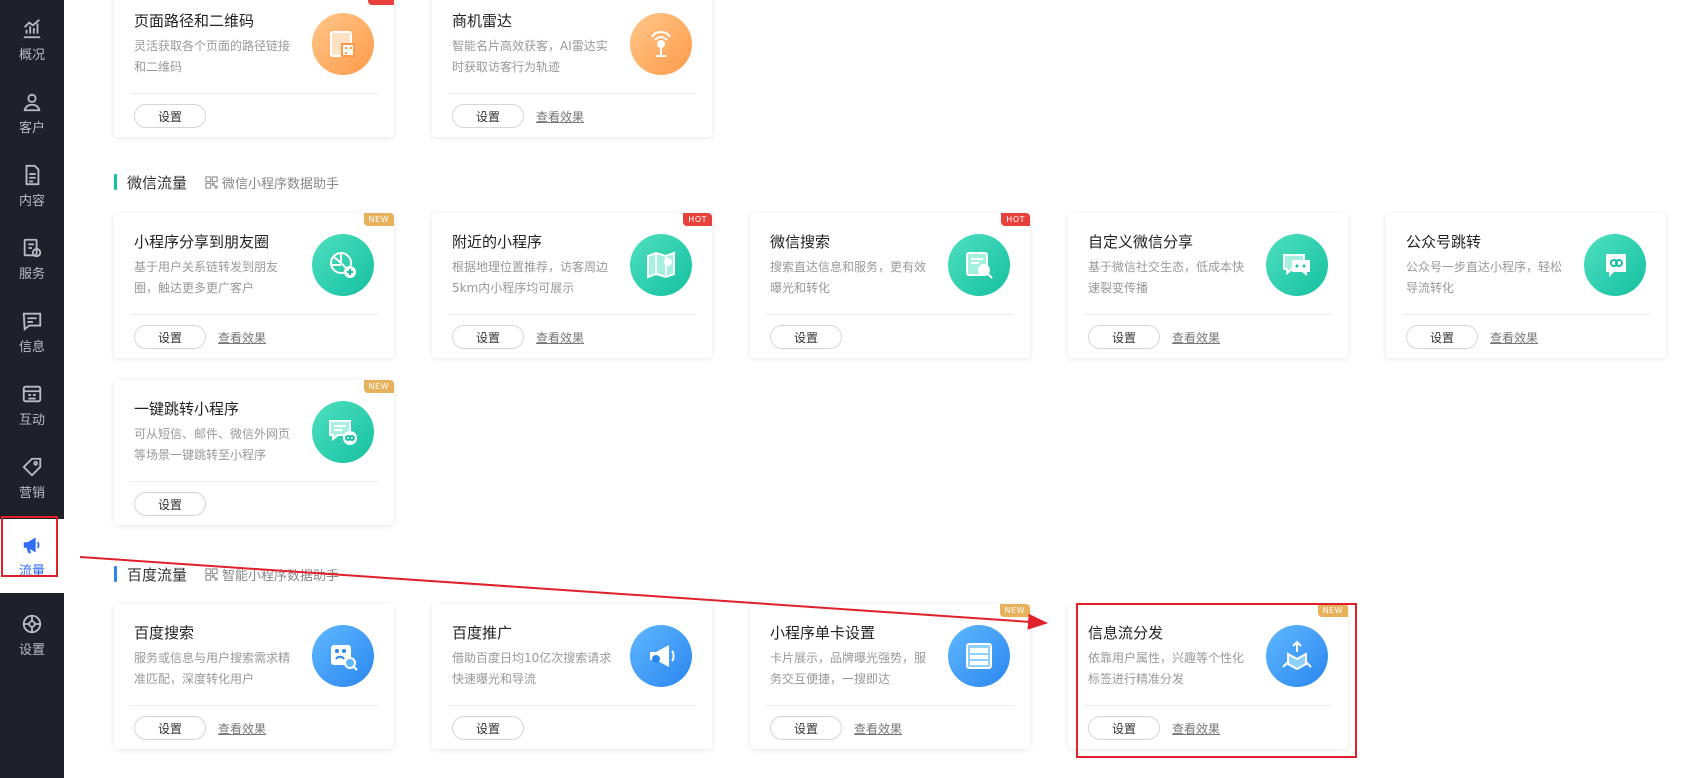 Image resolution: width=1701 pixels, height=778 pixels. Describe the element at coordinates (848, 668) in the screenshot. I see `card-desc: 卡片展示，品牌曝光强势，服务交互便捷，一搜即达` at that location.